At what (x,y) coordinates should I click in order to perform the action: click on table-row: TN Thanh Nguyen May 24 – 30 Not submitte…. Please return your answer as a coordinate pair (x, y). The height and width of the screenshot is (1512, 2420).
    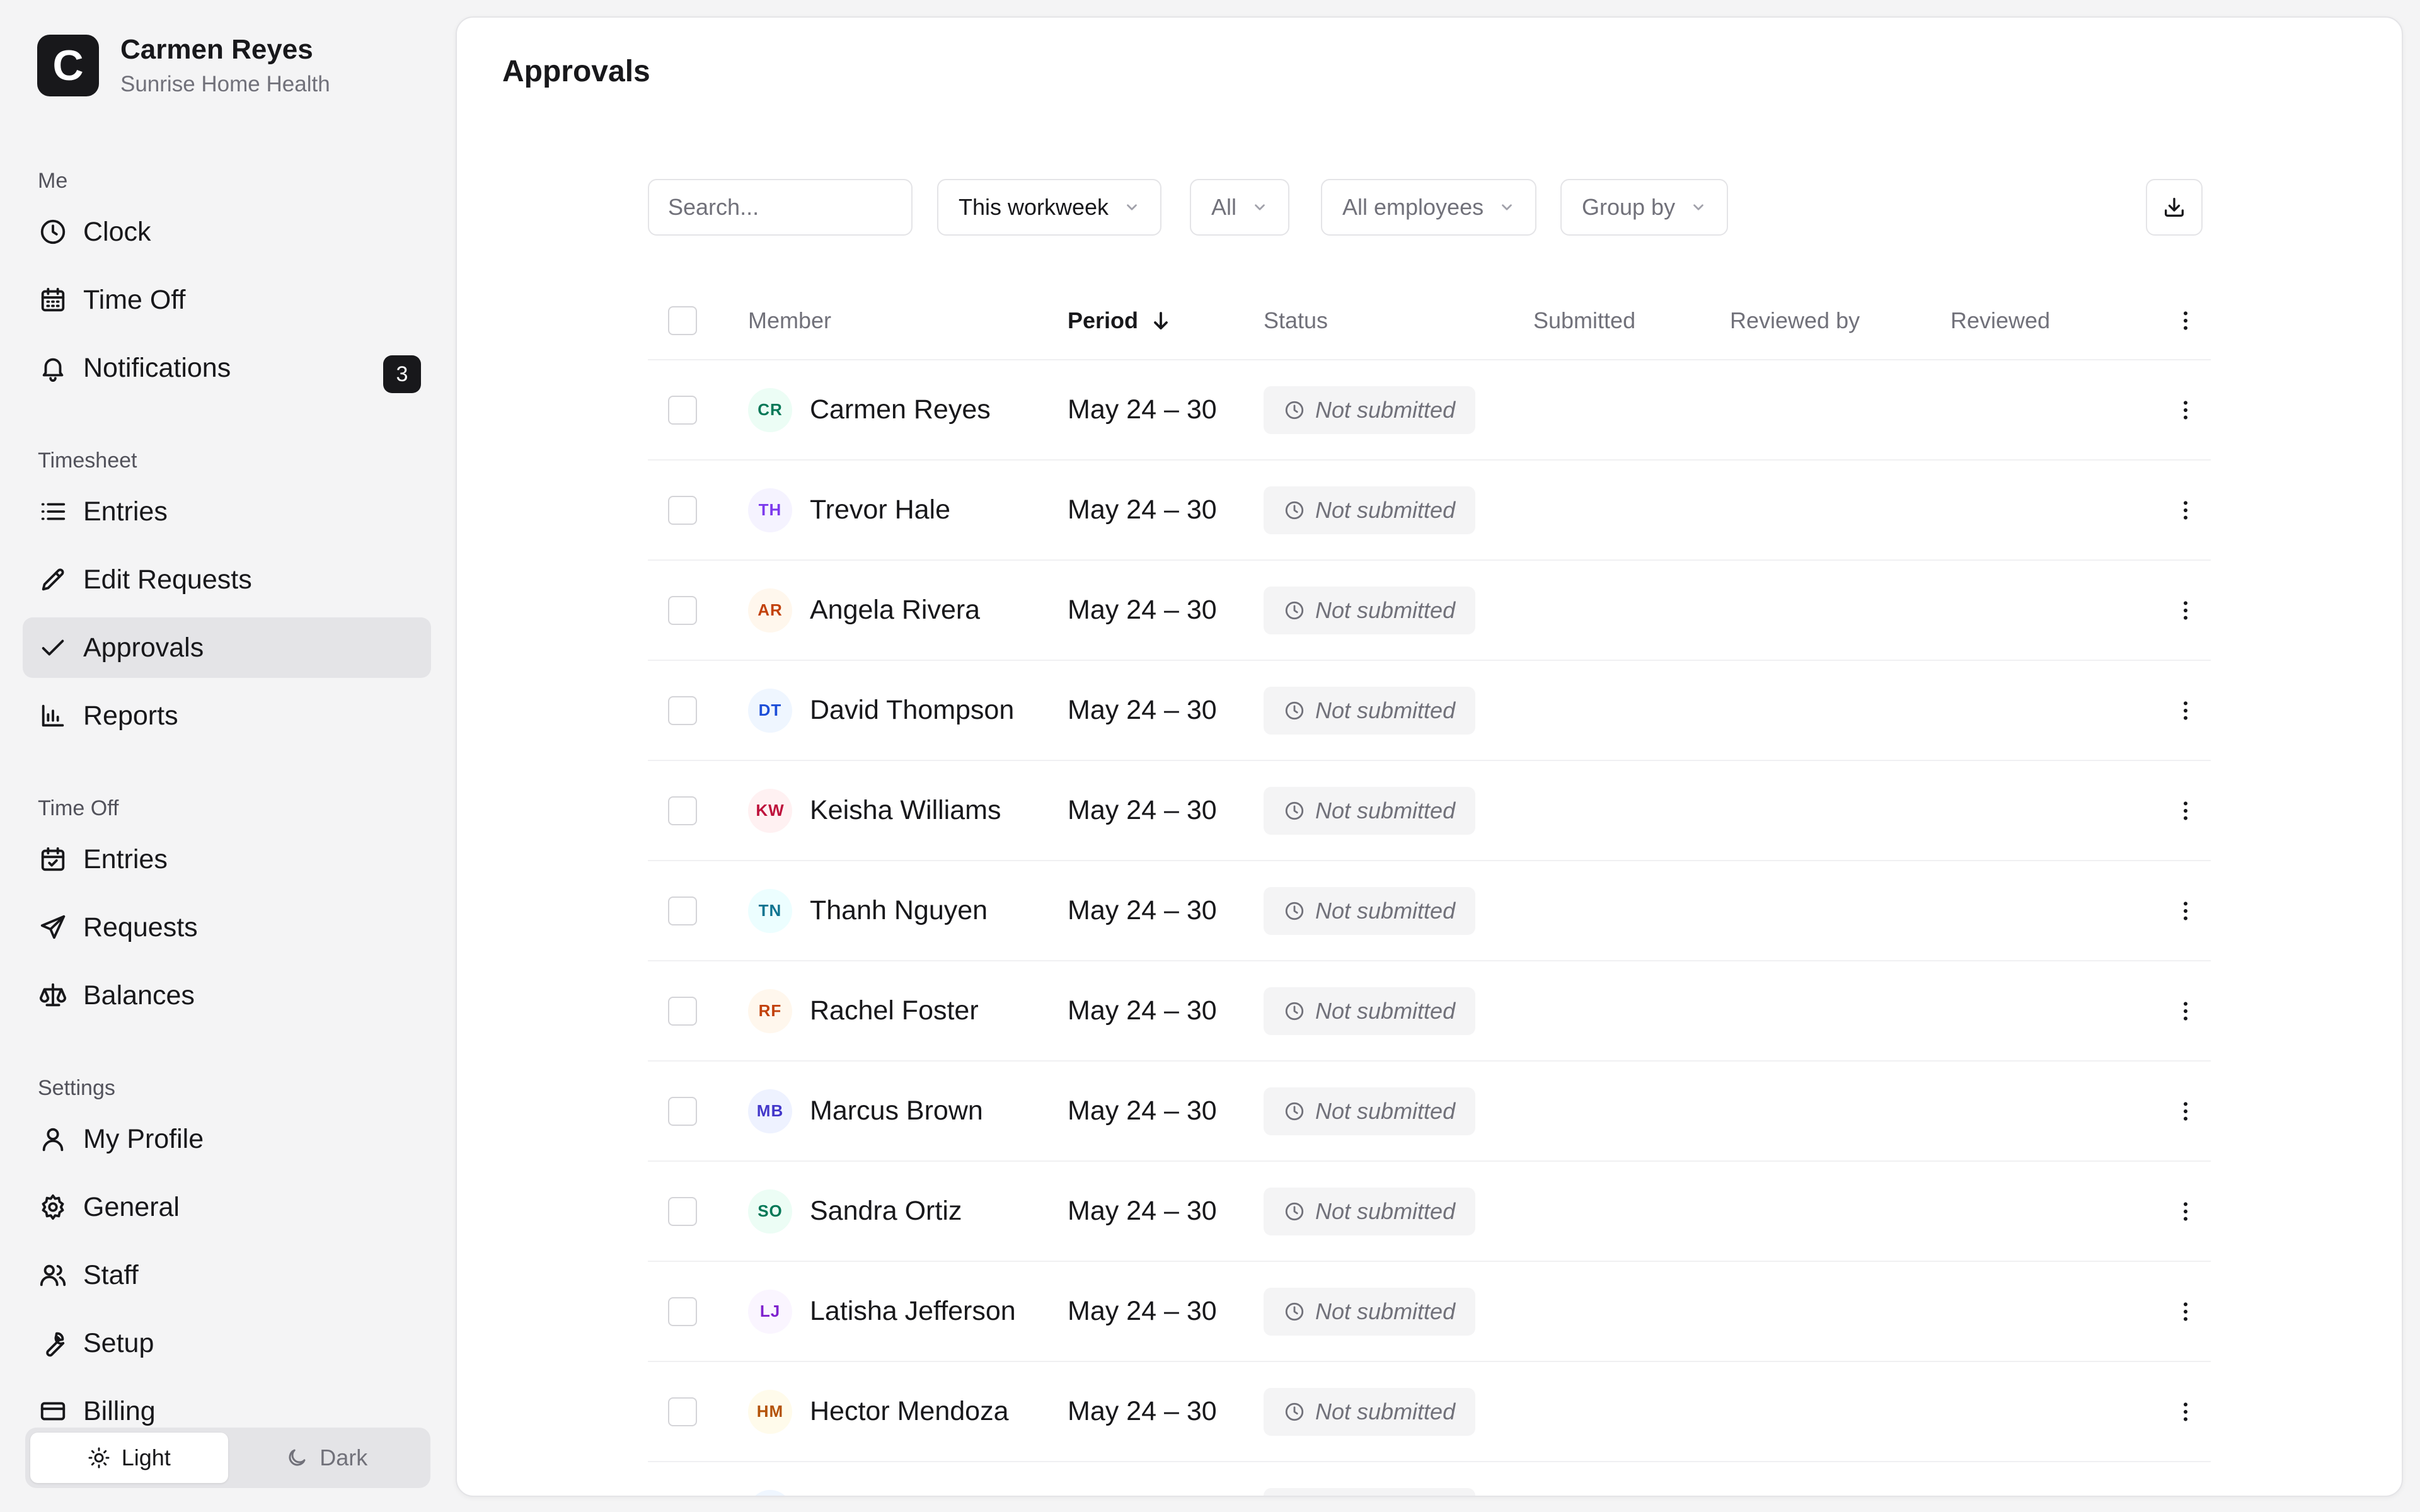
    Looking at the image, I should click on (1430, 911).